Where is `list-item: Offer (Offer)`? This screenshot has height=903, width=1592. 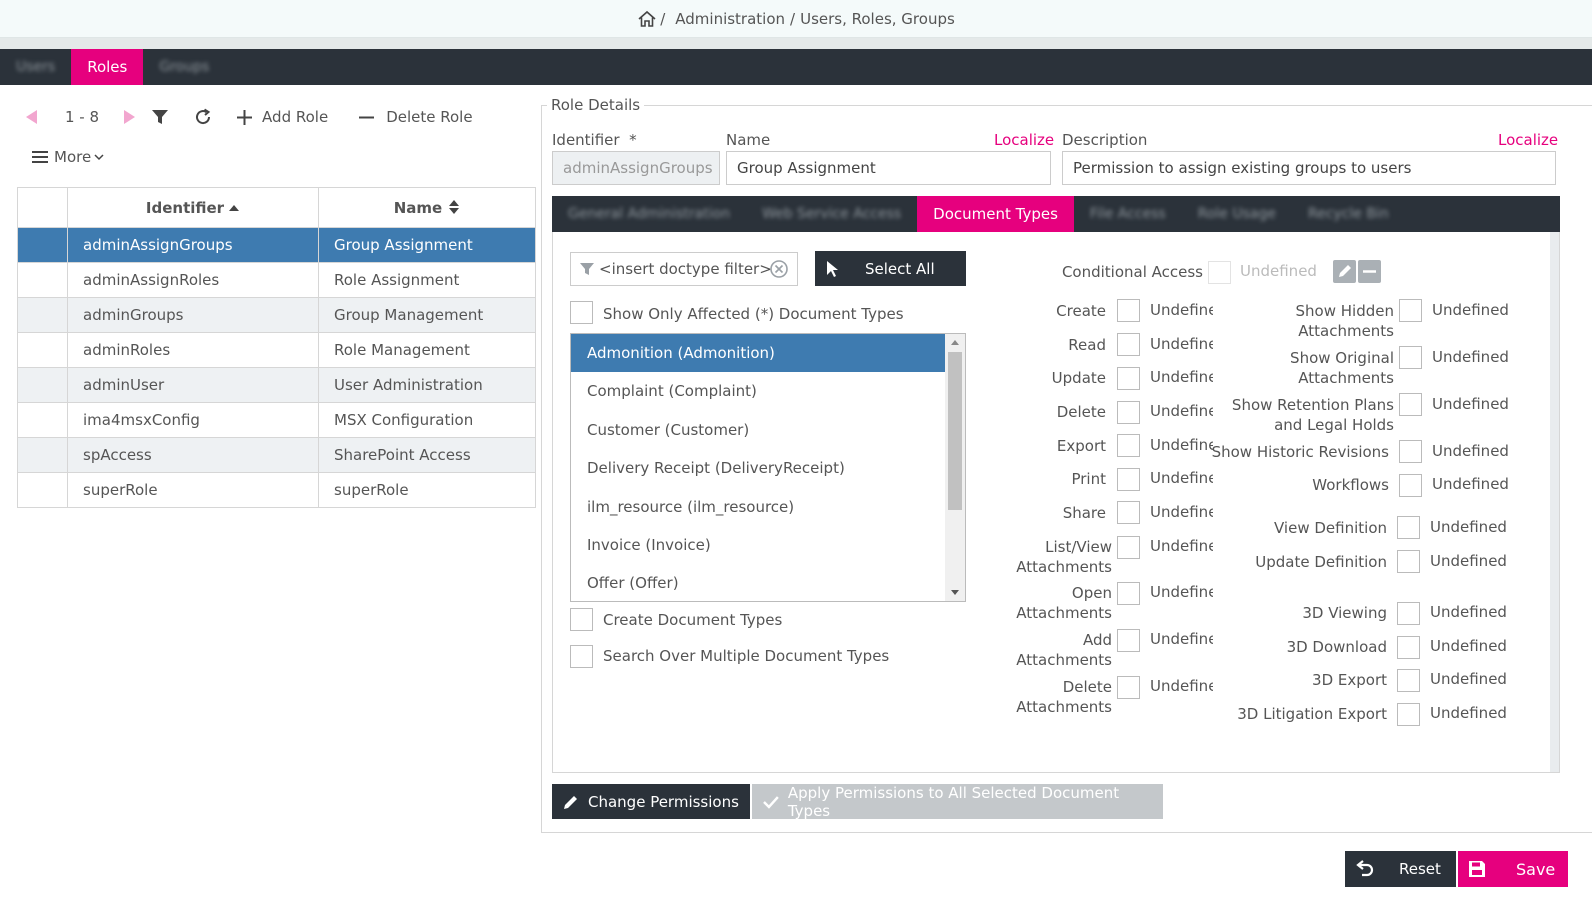
list-item: Offer (Offer) is located at coordinates (758, 582).